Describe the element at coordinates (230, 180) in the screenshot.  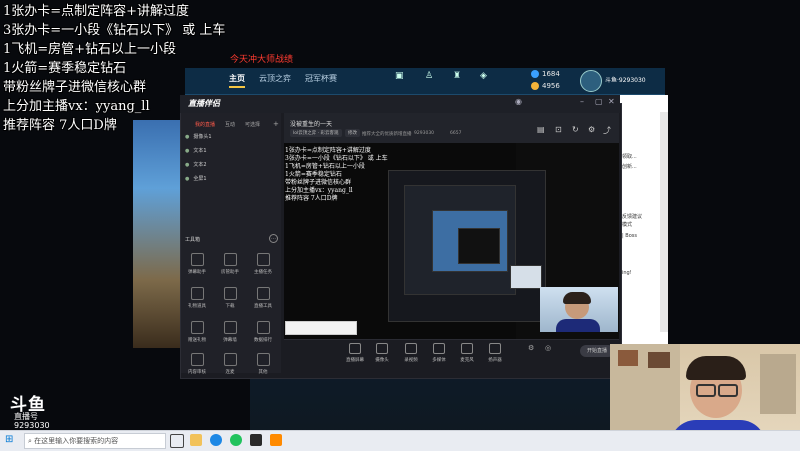
I see `scene-item: ● 全屏1` at that location.